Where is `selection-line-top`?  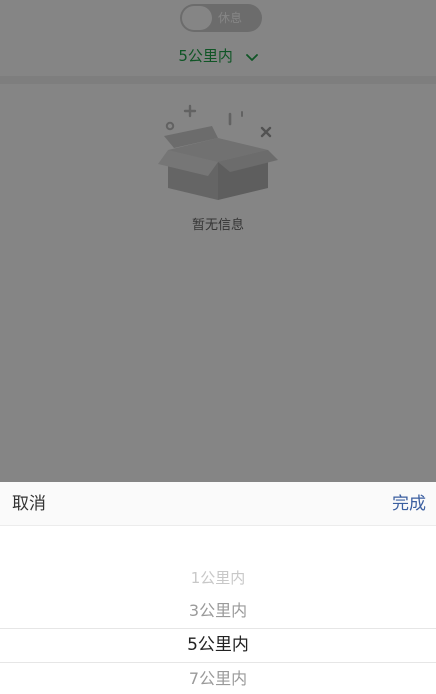
selection-line-top is located at coordinates (218, 628).